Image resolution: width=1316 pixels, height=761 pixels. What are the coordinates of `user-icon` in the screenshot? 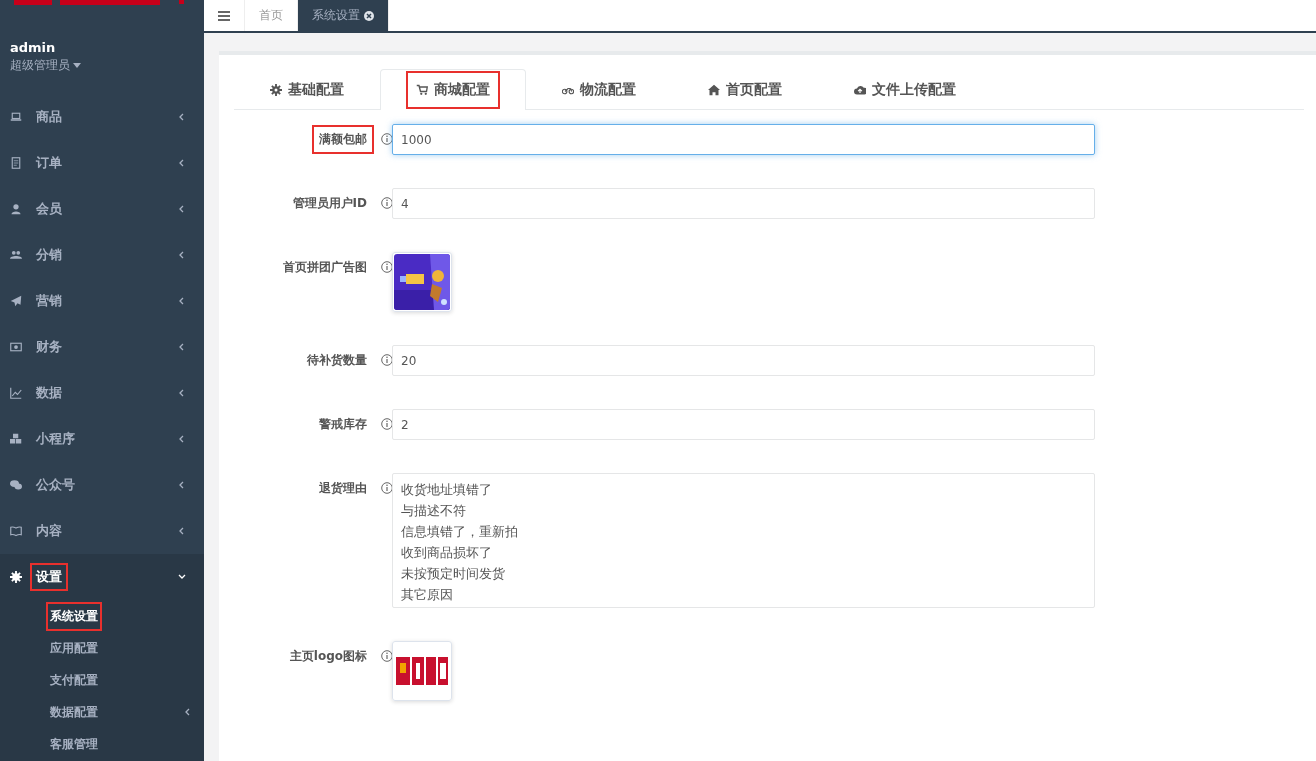 It's located at (16, 209).